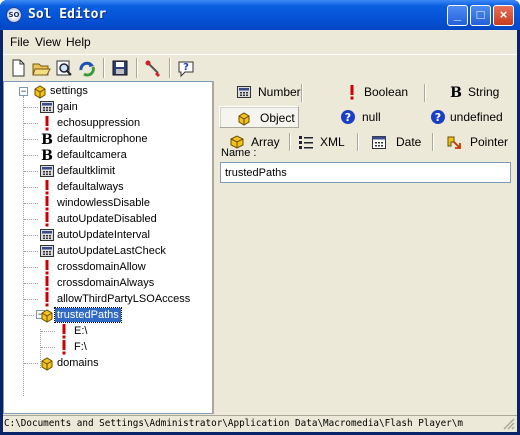  I want to click on tree-node-label: crossdomainAllow, so click(101, 267).